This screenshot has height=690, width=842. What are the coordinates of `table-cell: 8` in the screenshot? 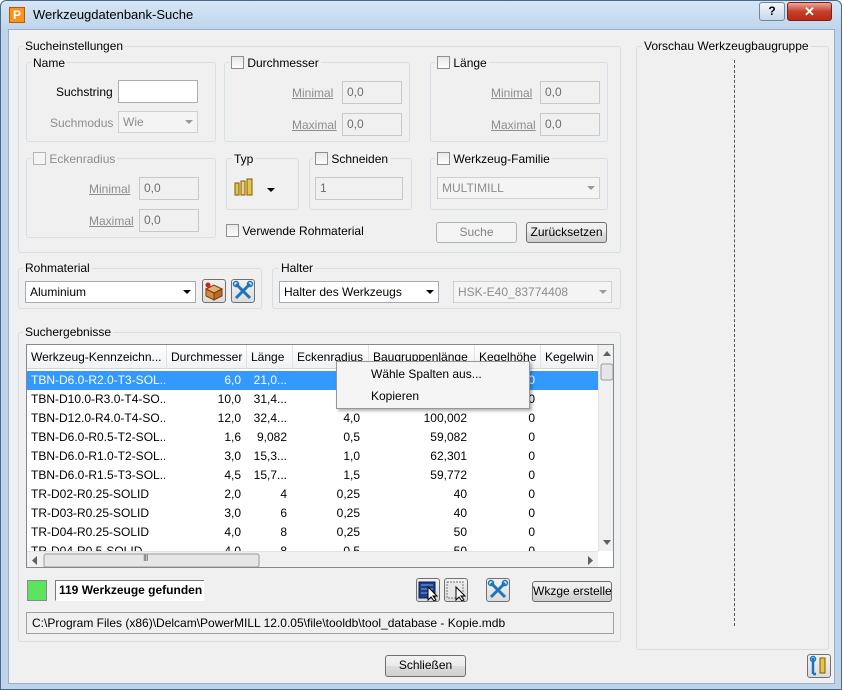 It's located at (283, 532).